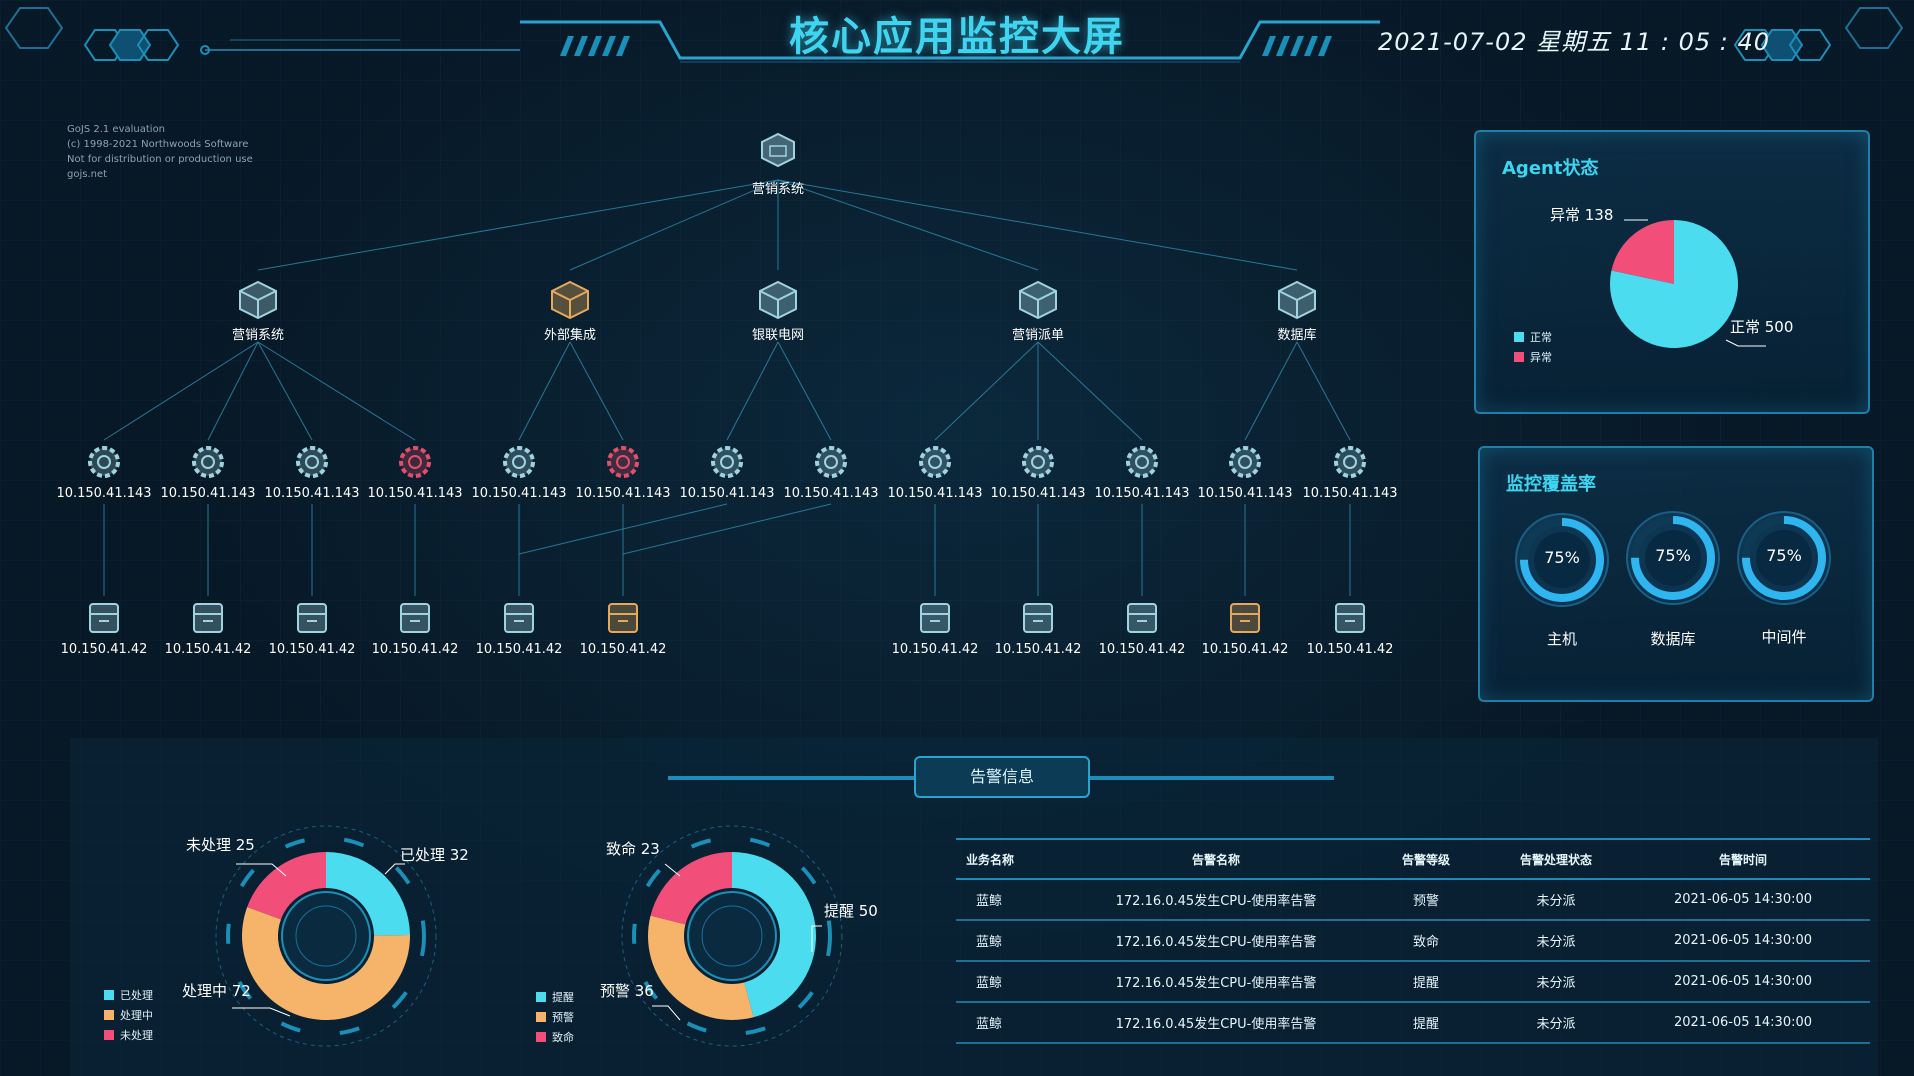  What do you see at coordinates (1762, 327) in the screenshot?
I see `normal-count-label: 正常 500` at bounding box center [1762, 327].